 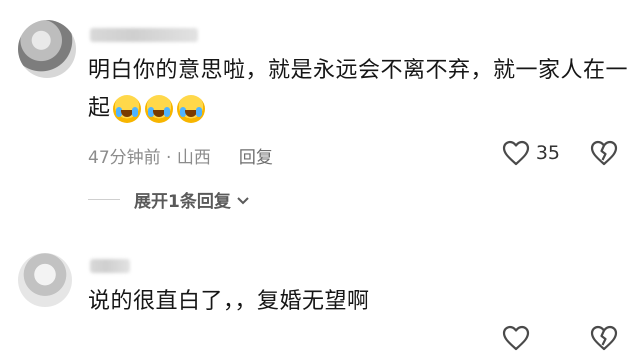 What do you see at coordinates (149, 158) in the screenshot?
I see `comment-time-location: 47分钟前 · 山西` at bounding box center [149, 158].